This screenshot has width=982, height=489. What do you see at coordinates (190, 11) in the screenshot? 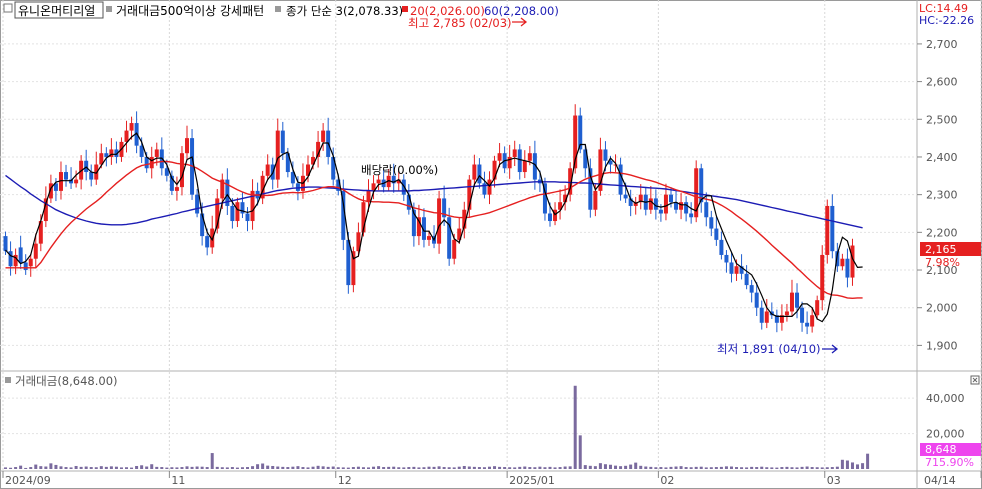
I see `study-label: 거래대금500억이상 강세패턴` at bounding box center [190, 11].